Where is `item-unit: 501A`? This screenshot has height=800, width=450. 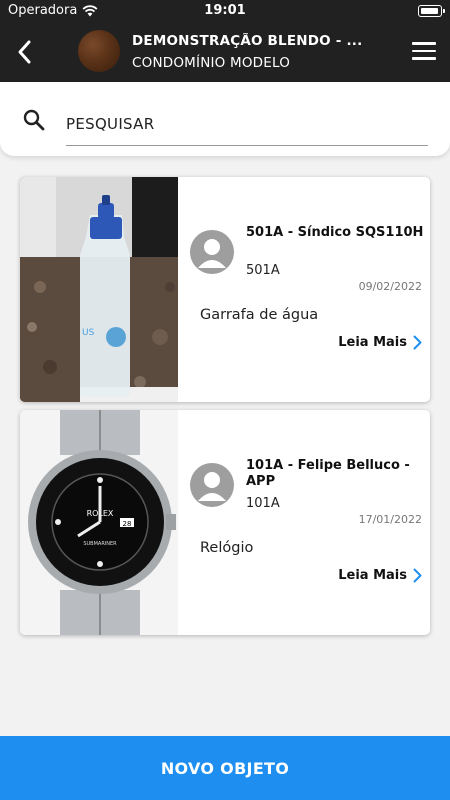
item-unit: 501A is located at coordinates (263, 270).